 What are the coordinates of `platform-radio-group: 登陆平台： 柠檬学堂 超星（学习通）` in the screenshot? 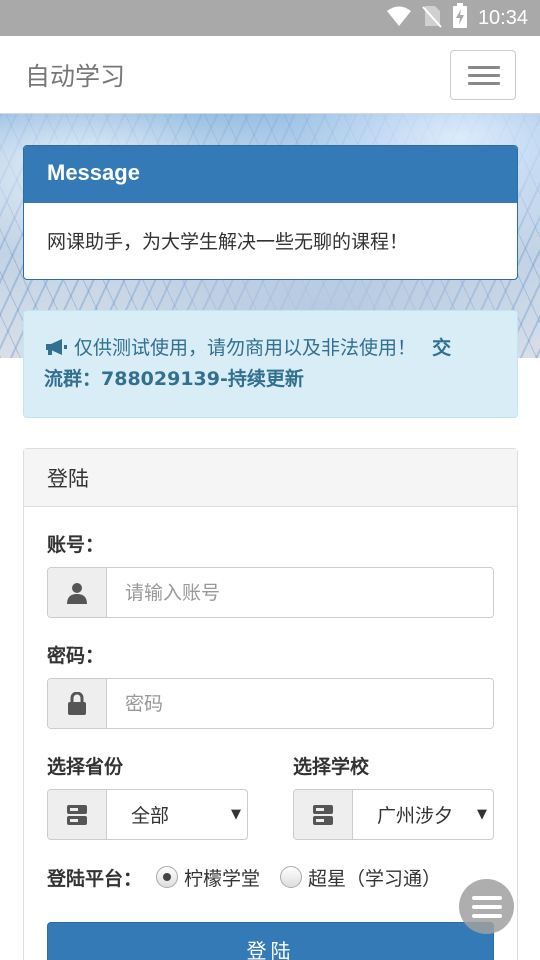 It's located at (244, 877).